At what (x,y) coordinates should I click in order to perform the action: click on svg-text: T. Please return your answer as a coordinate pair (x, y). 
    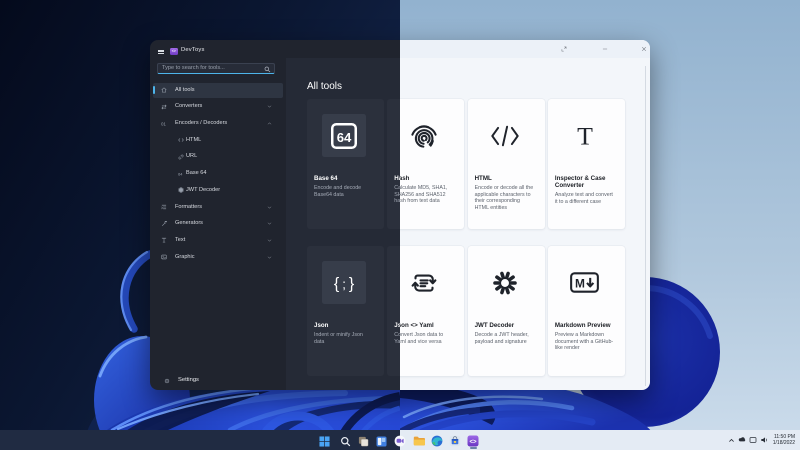
    Looking at the image, I should click on (585, 136).